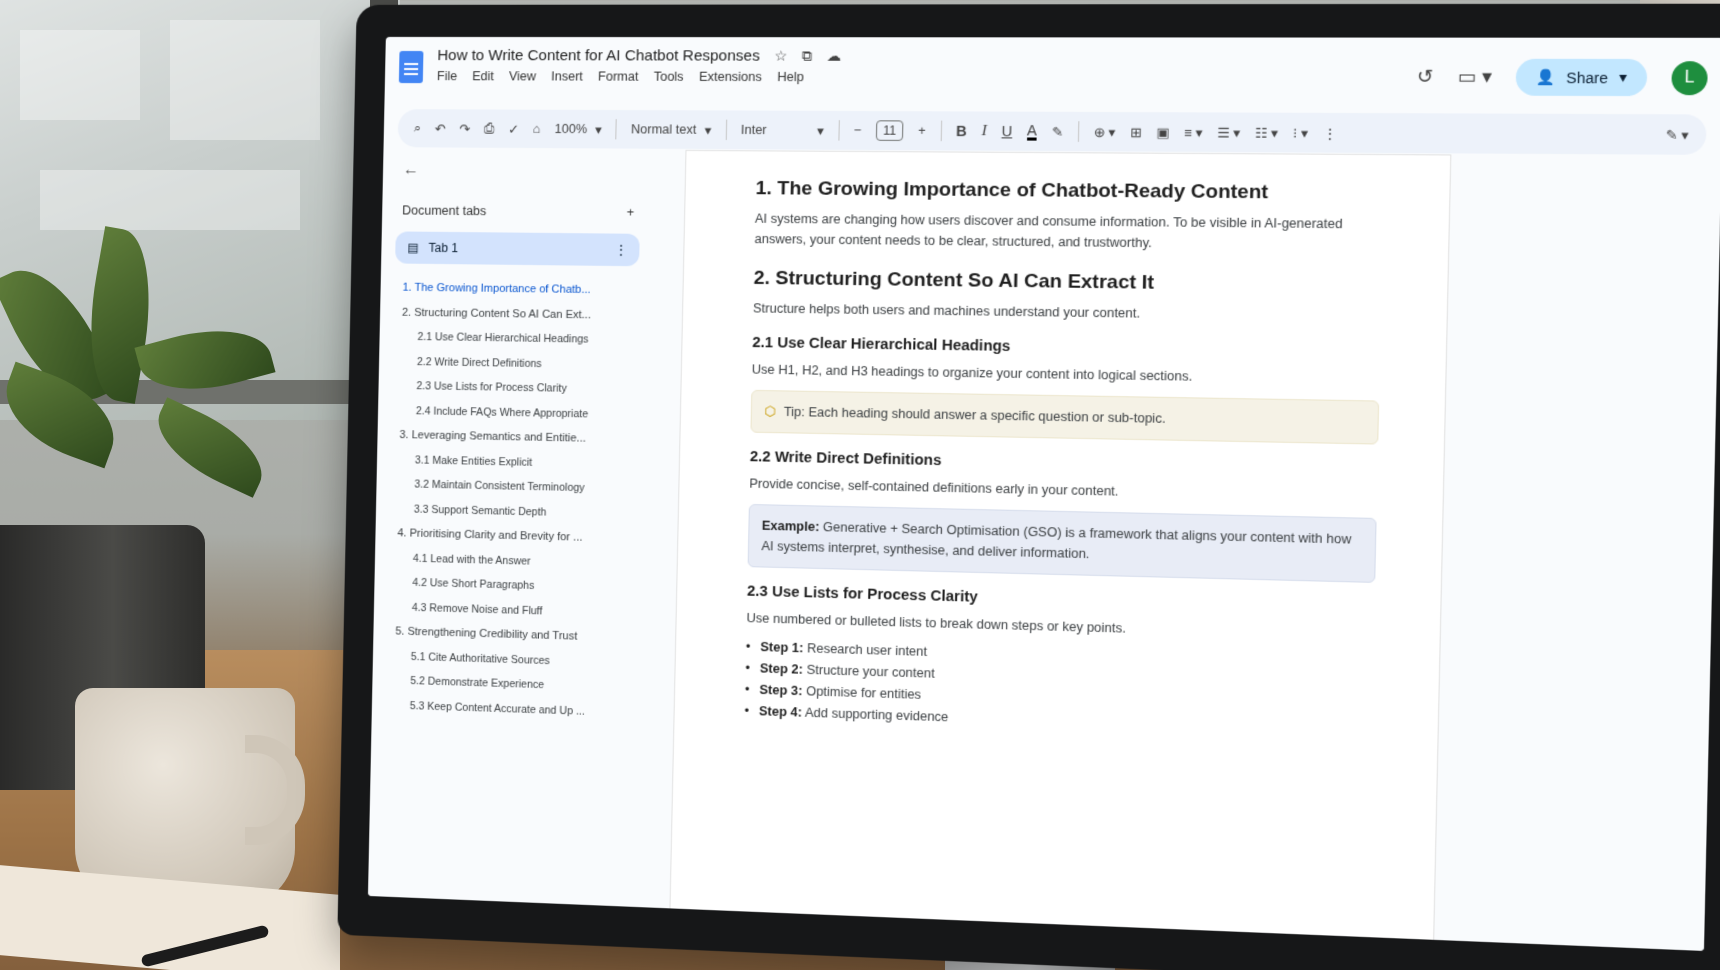  What do you see at coordinates (1228, 132) in the screenshot?
I see `line-spacing-icon: ☰ ▾` at bounding box center [1228, 132].